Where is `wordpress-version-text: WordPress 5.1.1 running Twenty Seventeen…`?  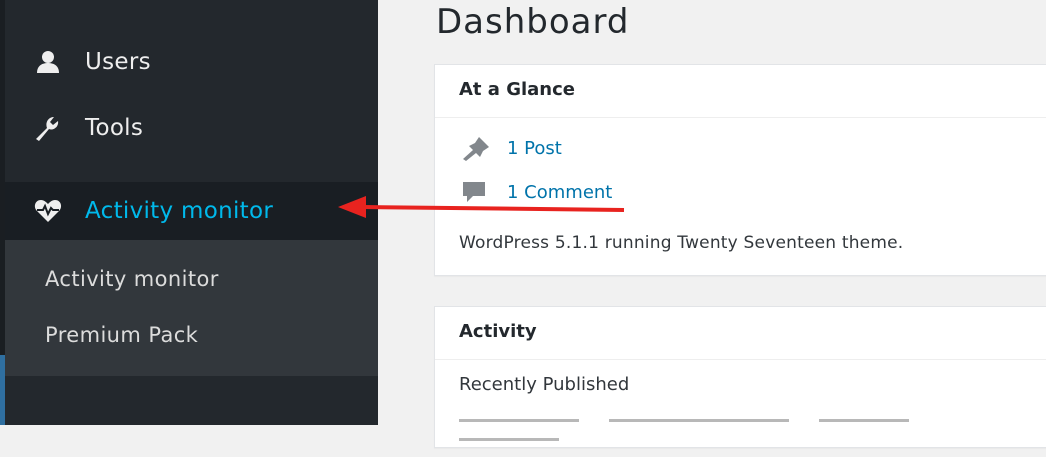 wordpress-version-text: WordPress 5.1.1 running Twenty Seventeen… is located at coordinates (681, 243).